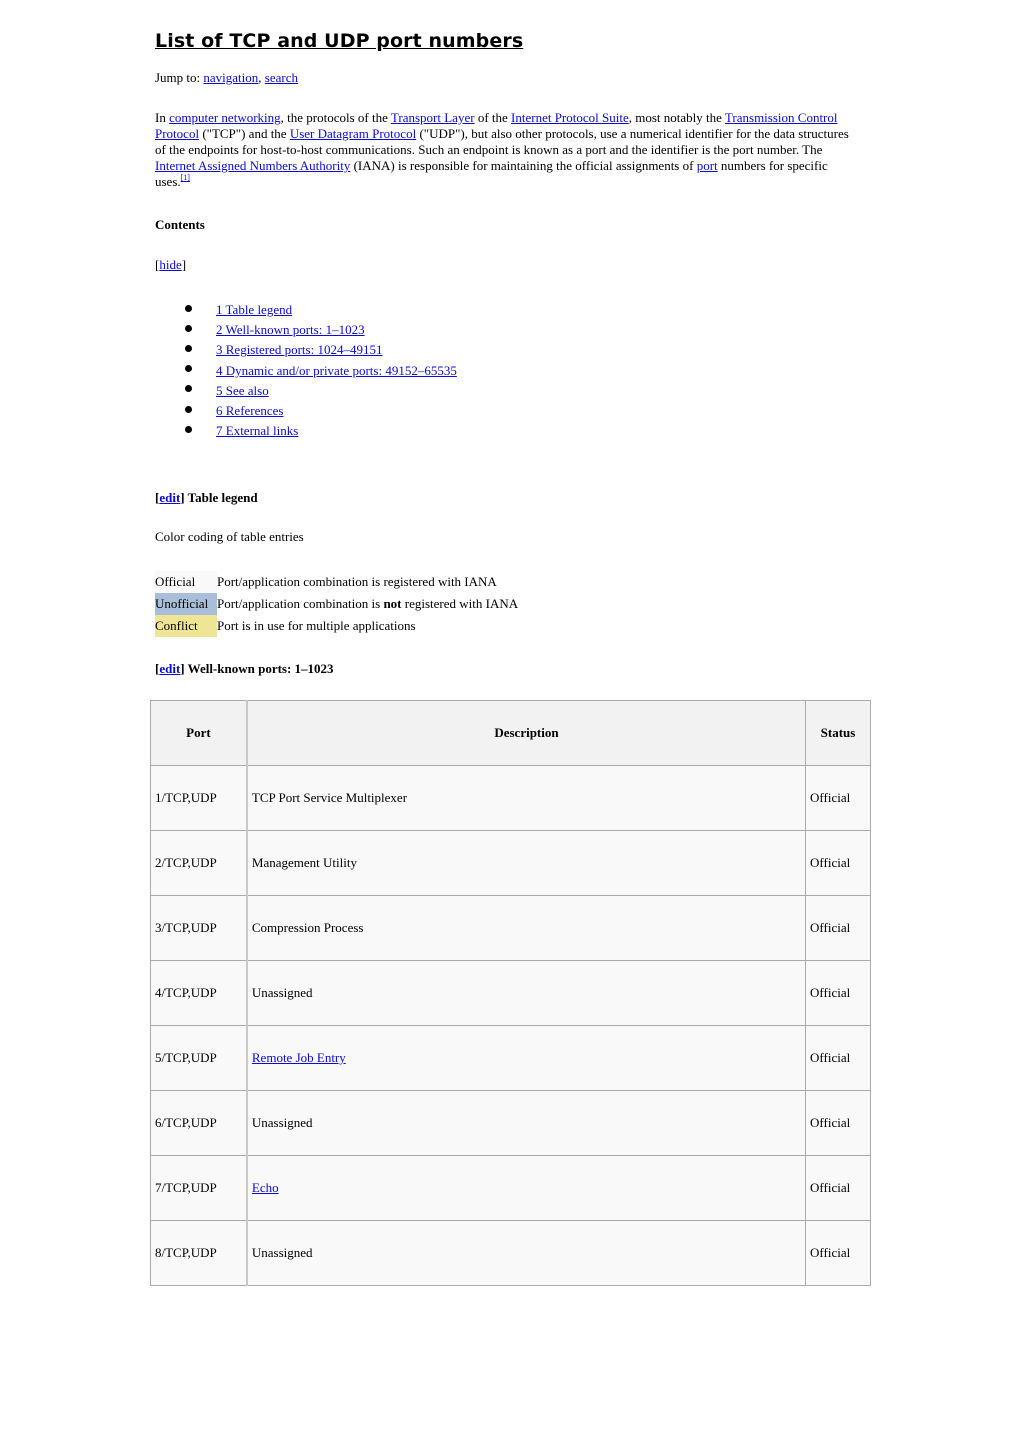  I want to click on legend-text: Port is in use for multiple applications, so click(367, 626).